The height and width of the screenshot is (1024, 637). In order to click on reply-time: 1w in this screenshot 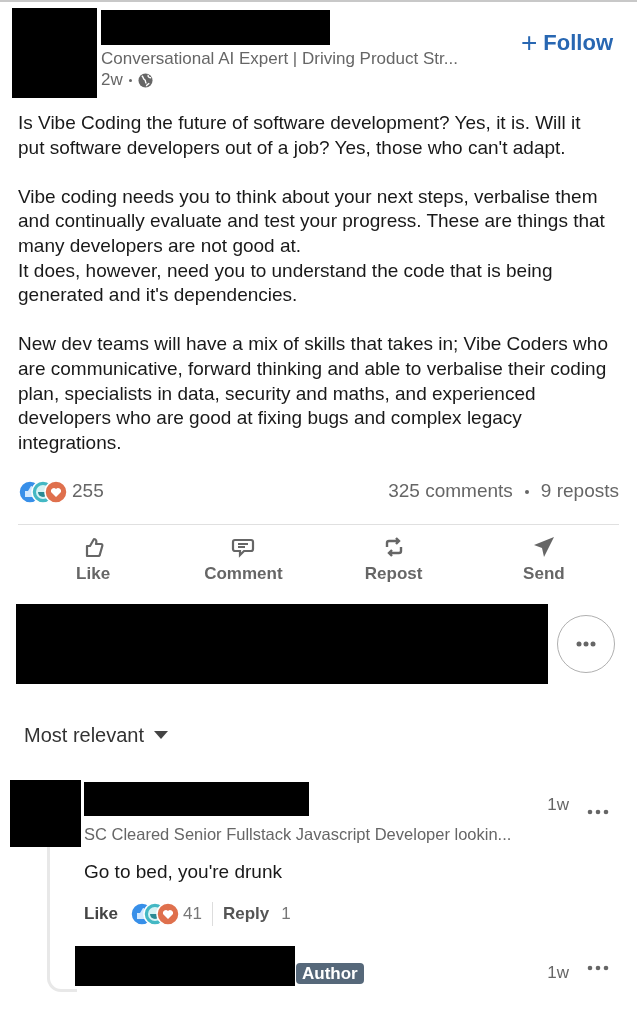, I will do `click(558, 972)`.